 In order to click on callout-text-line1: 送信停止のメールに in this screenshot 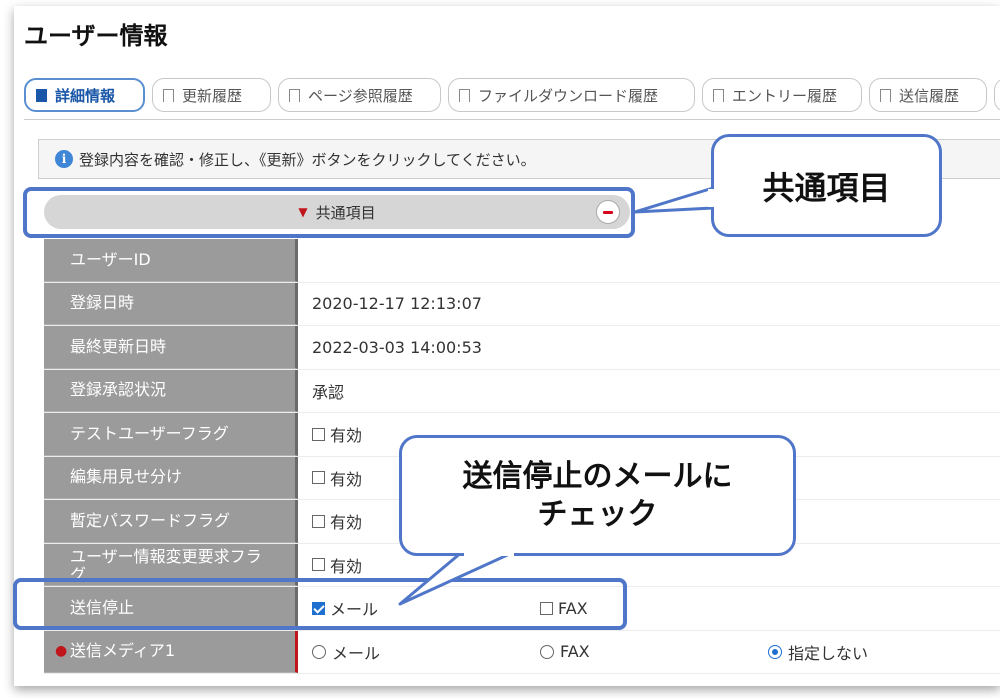, I will do `click(597, 476)`.